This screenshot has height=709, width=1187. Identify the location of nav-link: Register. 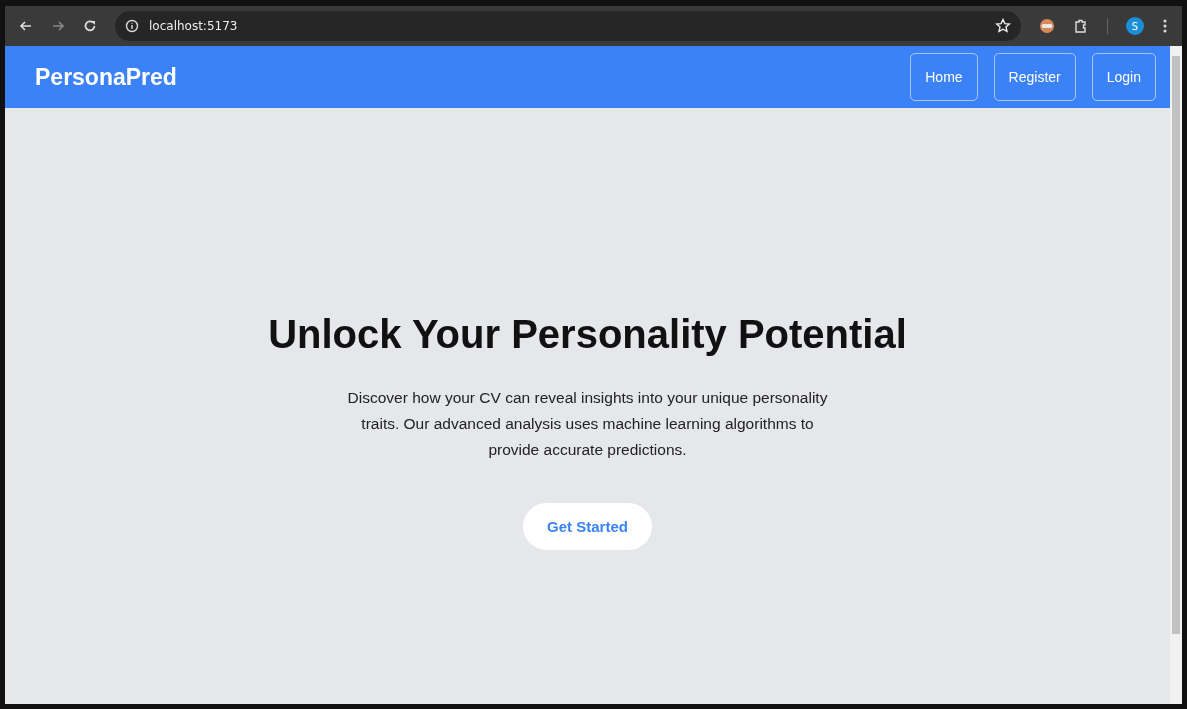
(1034, 77).